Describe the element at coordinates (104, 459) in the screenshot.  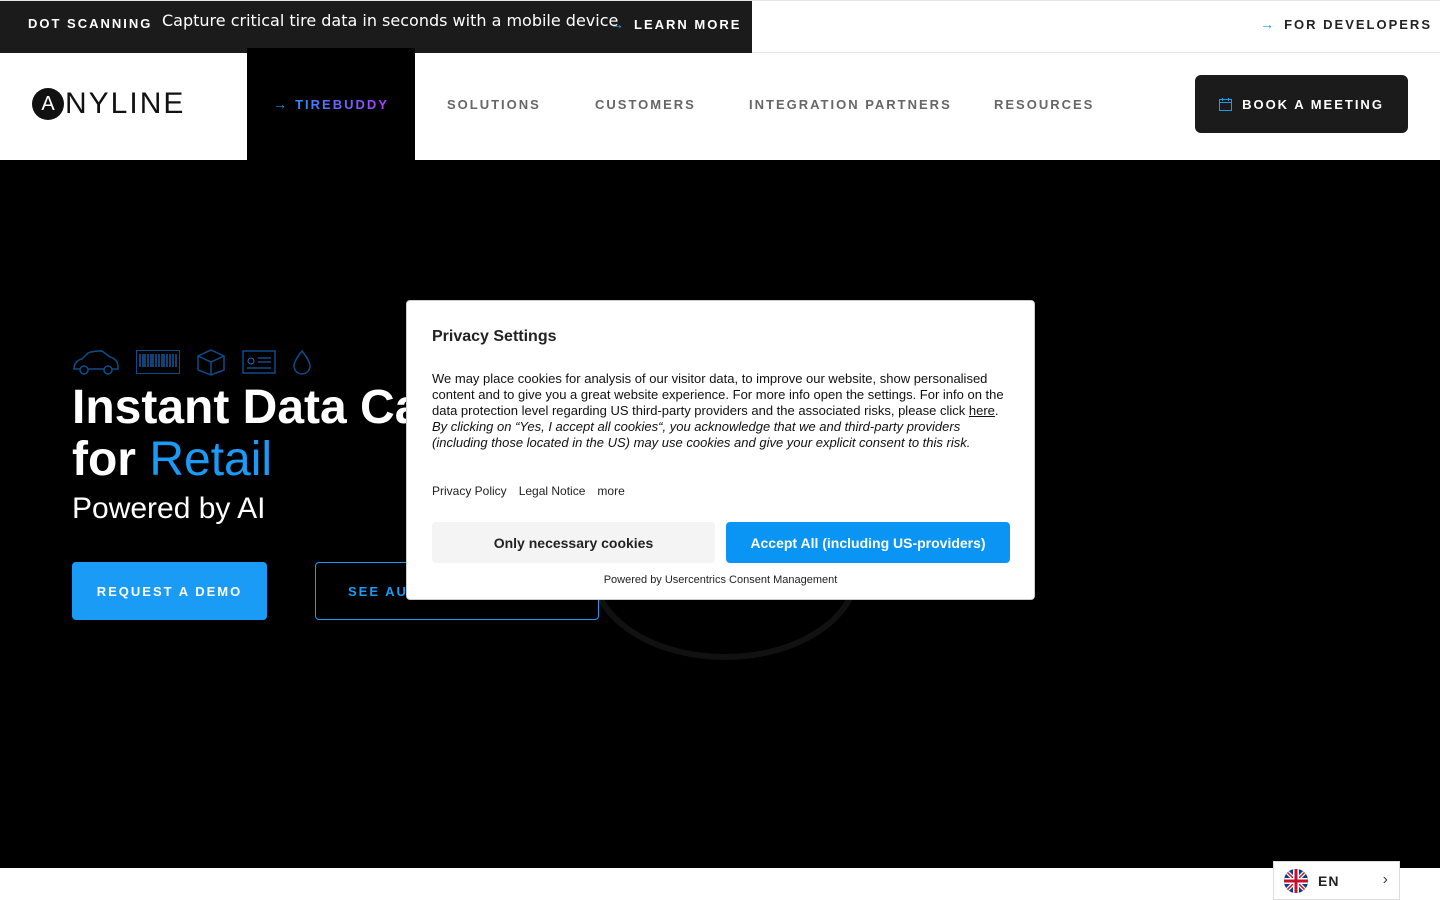
I see `headline-prefix: for` at that location.